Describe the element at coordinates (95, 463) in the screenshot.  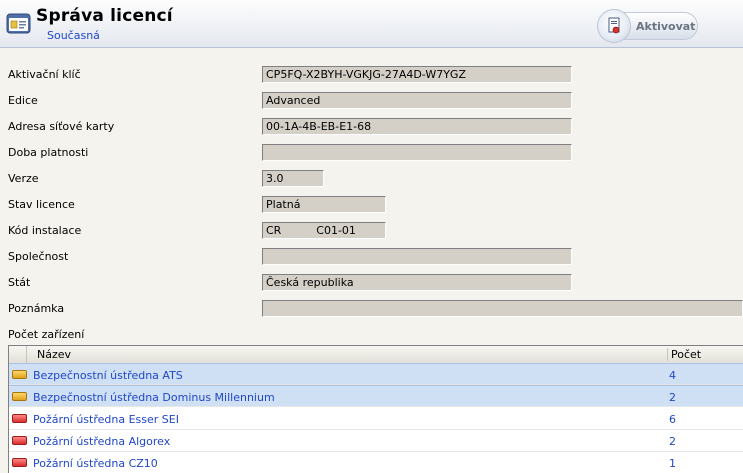
I see `device-name: Požární ústředna CZ10` at that location.